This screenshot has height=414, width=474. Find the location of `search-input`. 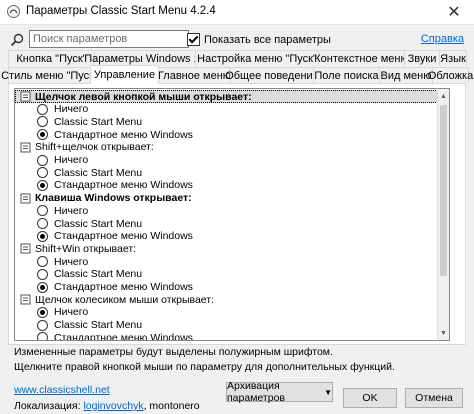

search-input is located at coordinates (109, 39).